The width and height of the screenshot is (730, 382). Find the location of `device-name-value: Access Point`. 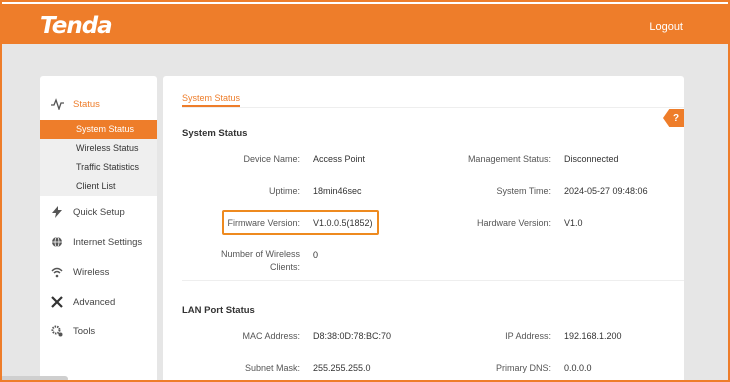

device-name-value: Access Point is located at coordinates (339, 159).